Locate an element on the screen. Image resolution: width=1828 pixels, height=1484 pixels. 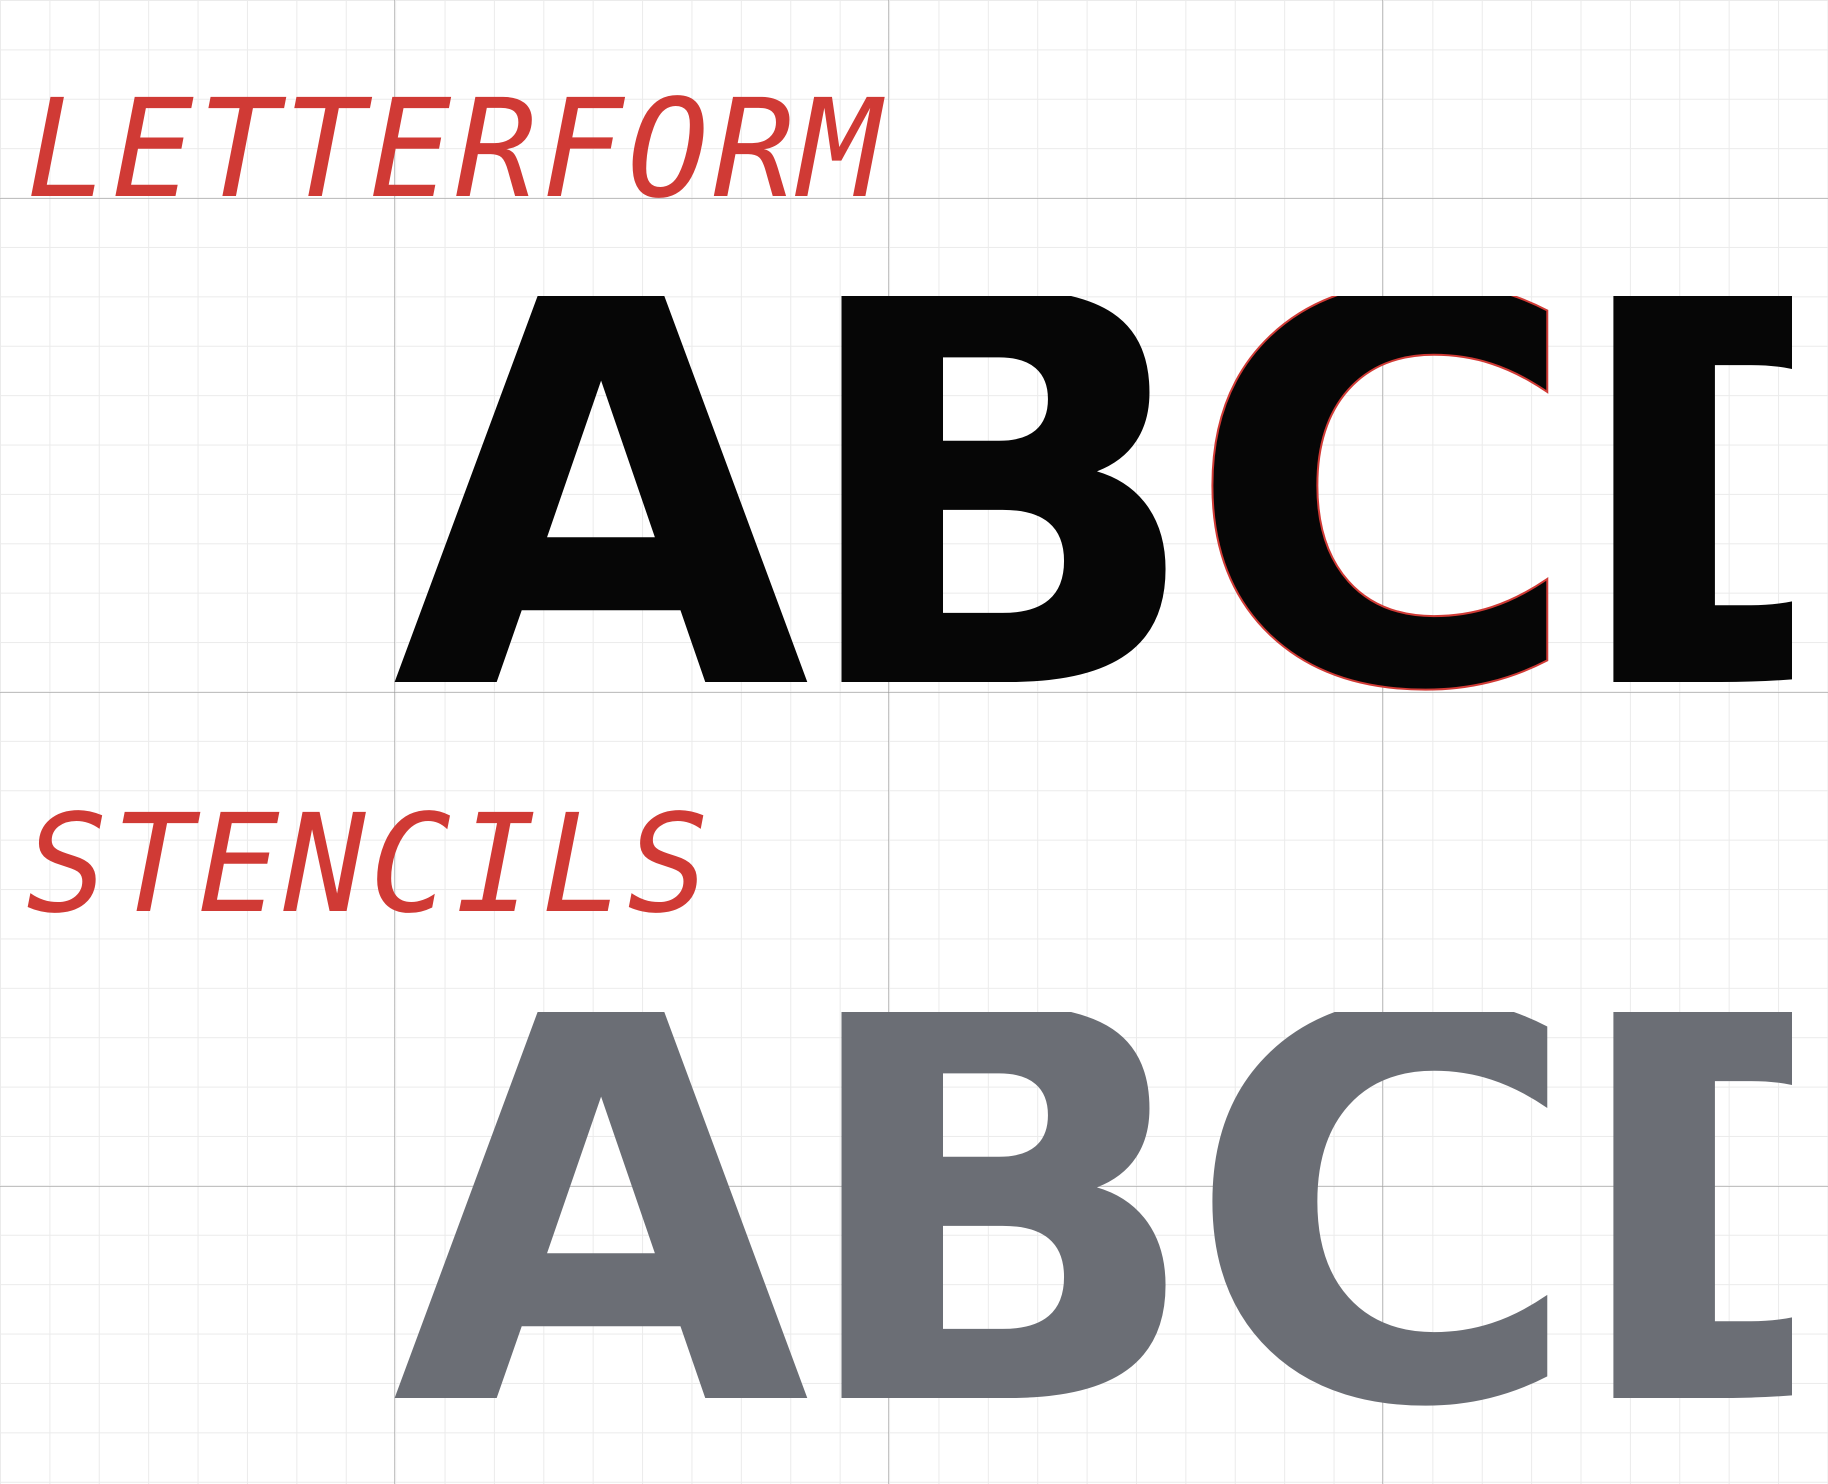
letterform-glyph-c: C is located at coordinates (1384, 496).